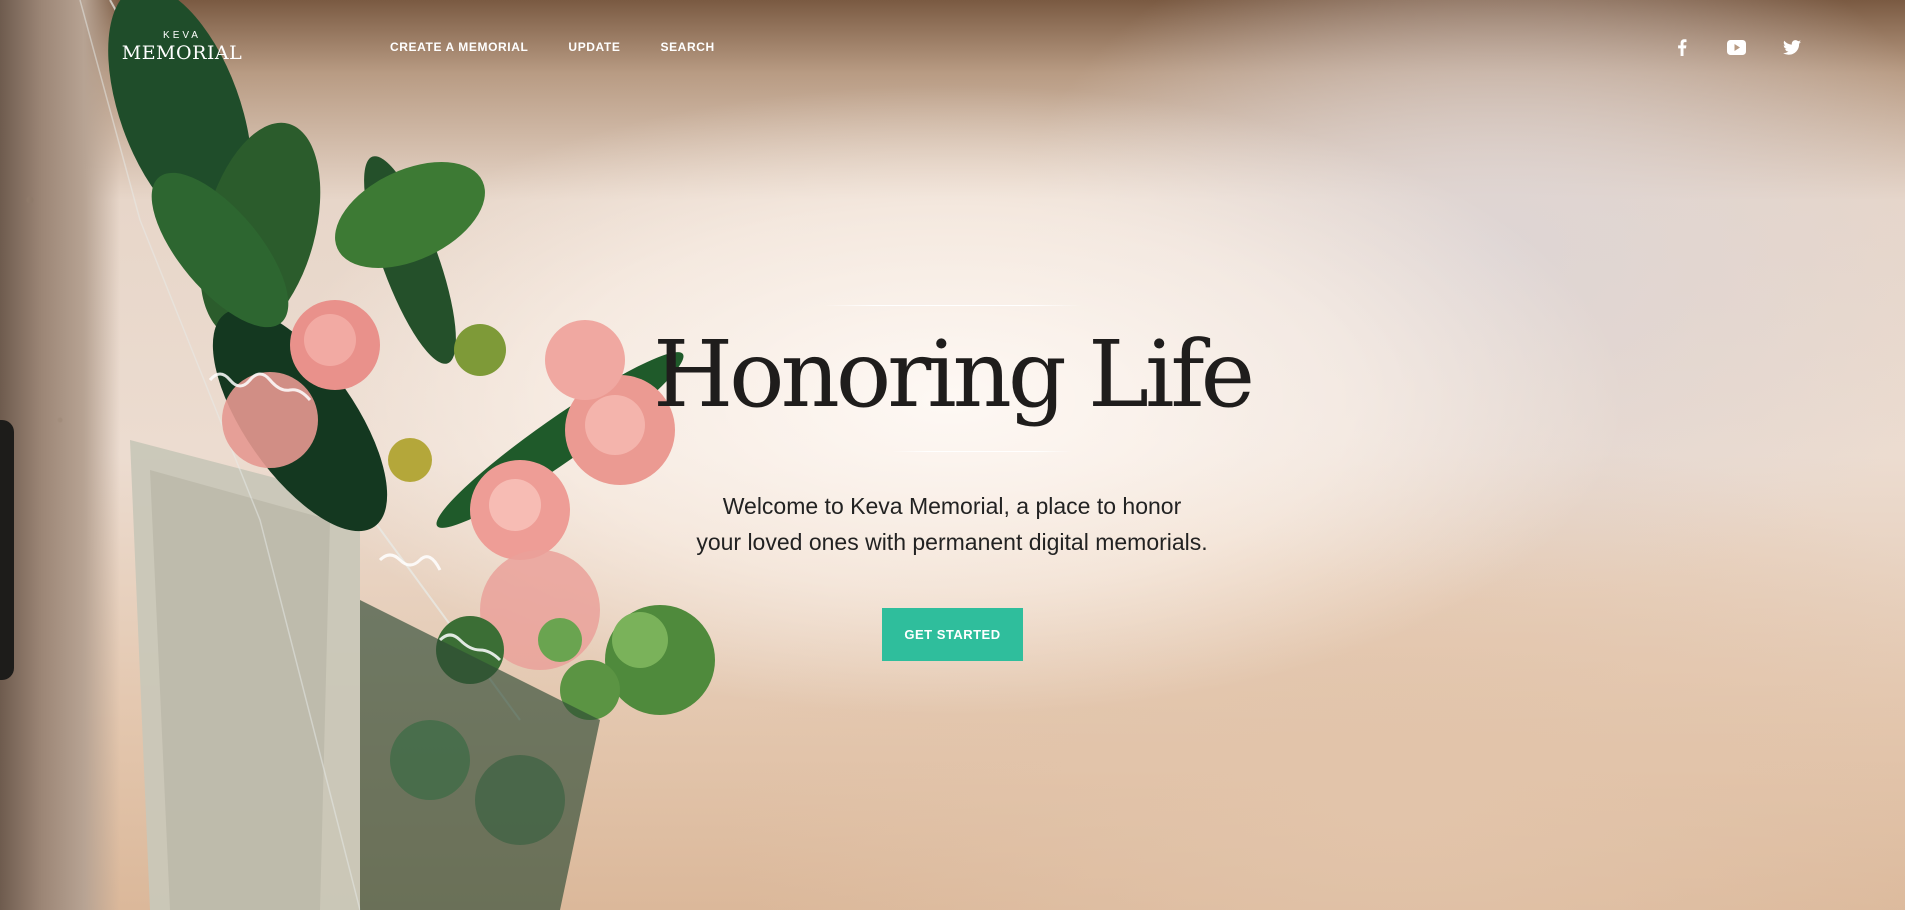  I want to click on logo-top-text: KEVA, so click(182, 35).